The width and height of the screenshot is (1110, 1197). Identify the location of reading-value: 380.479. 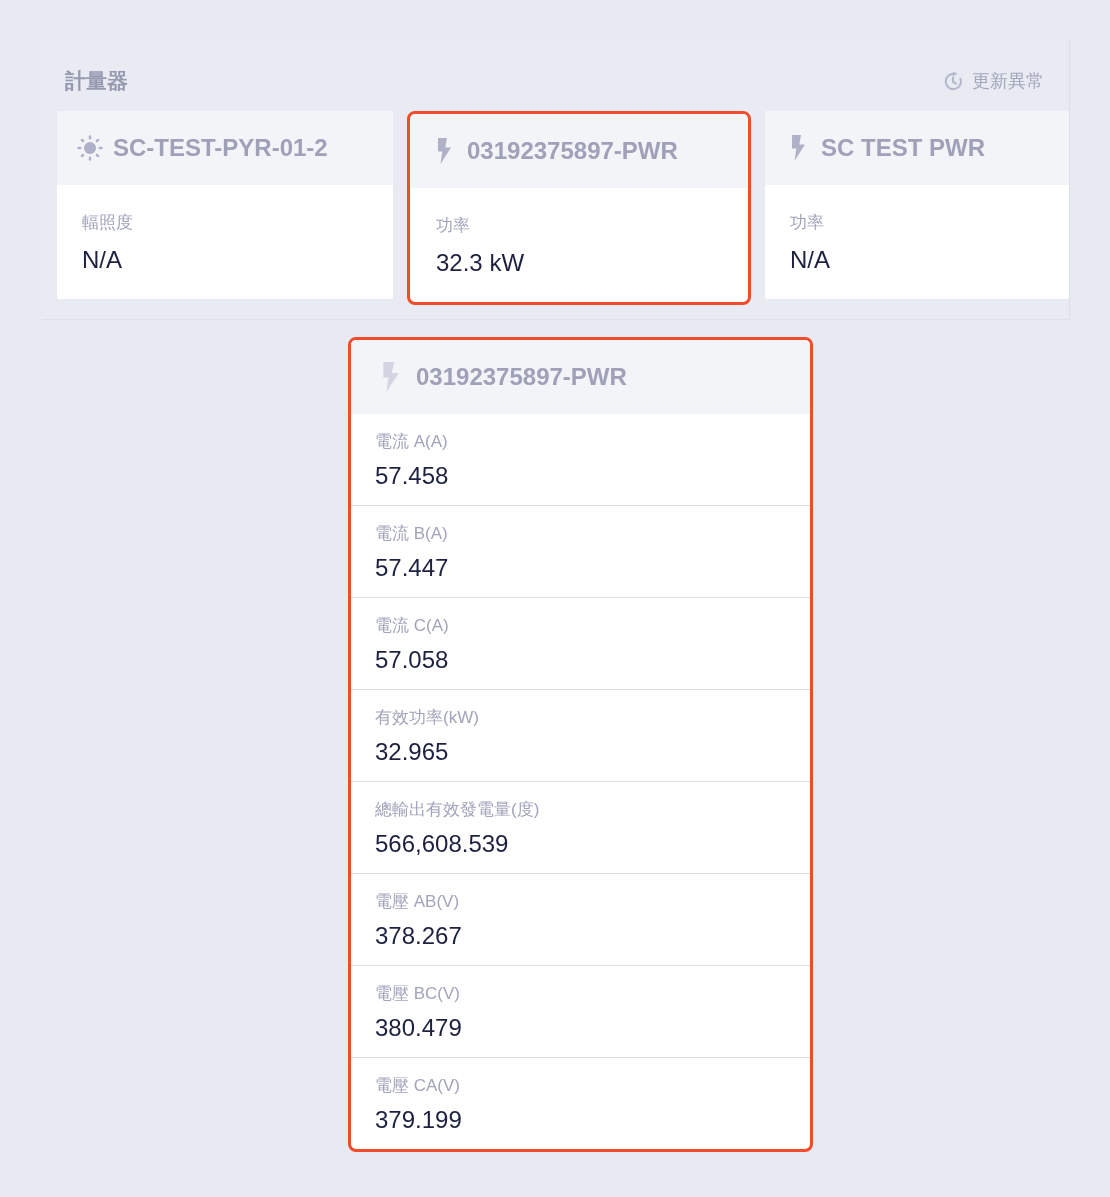
(419, 1028).